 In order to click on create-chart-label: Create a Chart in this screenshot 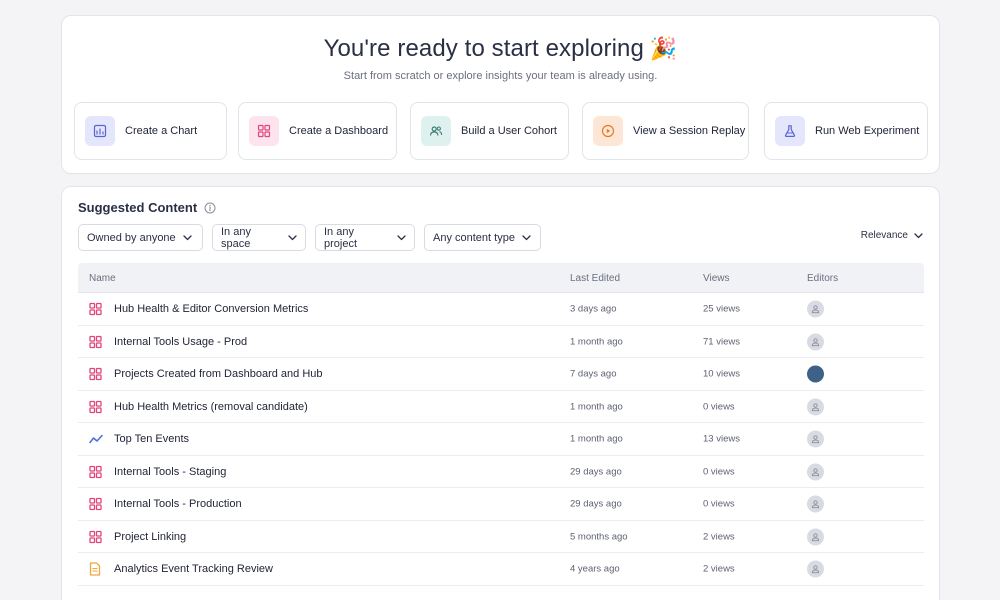, I will do `click(161, 131)`.